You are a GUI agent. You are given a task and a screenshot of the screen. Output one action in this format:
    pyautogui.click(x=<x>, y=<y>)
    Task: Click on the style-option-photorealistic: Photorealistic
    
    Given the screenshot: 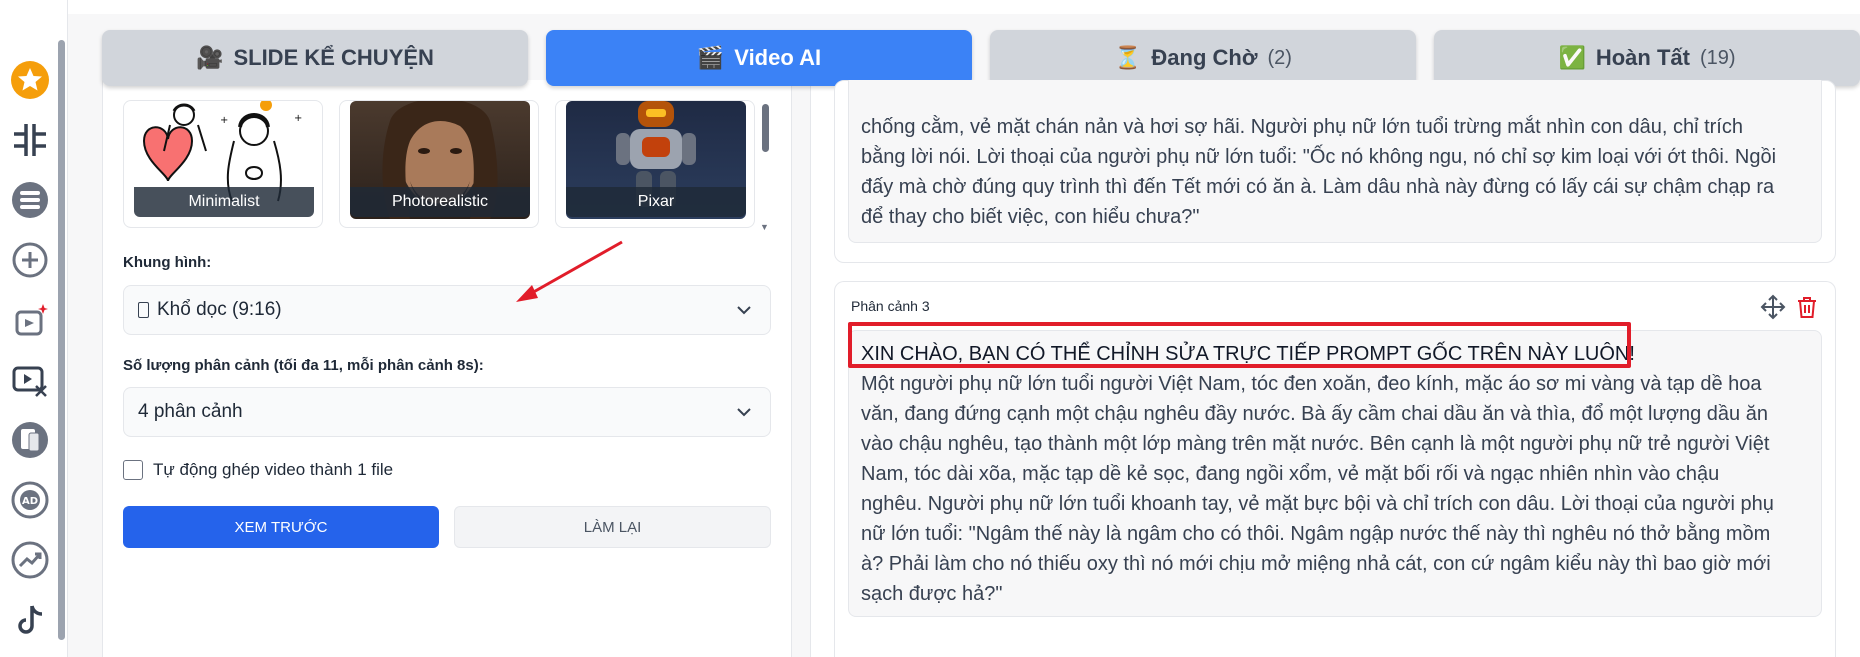 What is the action you would take?
    pyautogui.click(x=439, y=164)
    